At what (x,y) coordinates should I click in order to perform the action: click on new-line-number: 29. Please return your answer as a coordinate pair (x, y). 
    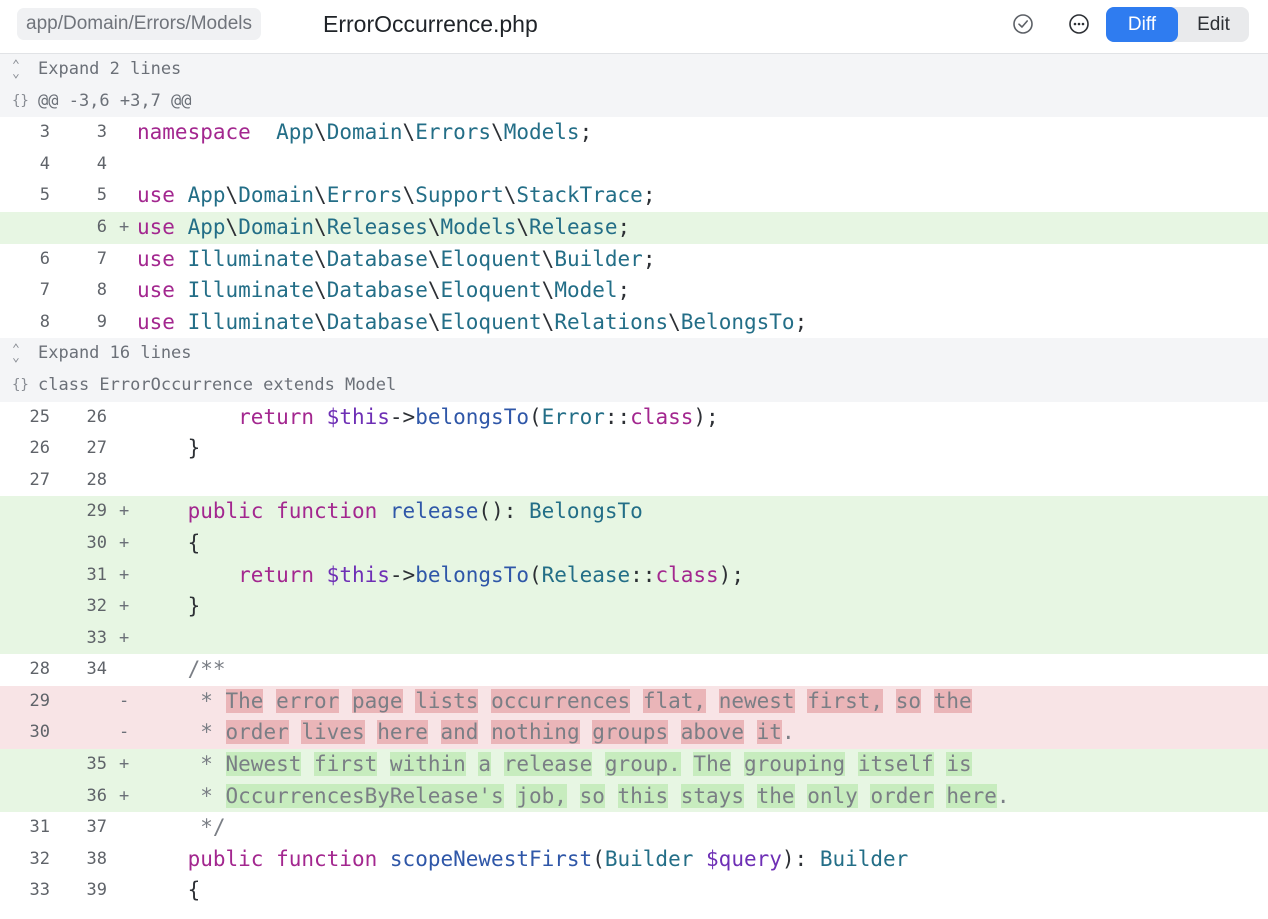
    Looking at the image, I should click on (96, 511).